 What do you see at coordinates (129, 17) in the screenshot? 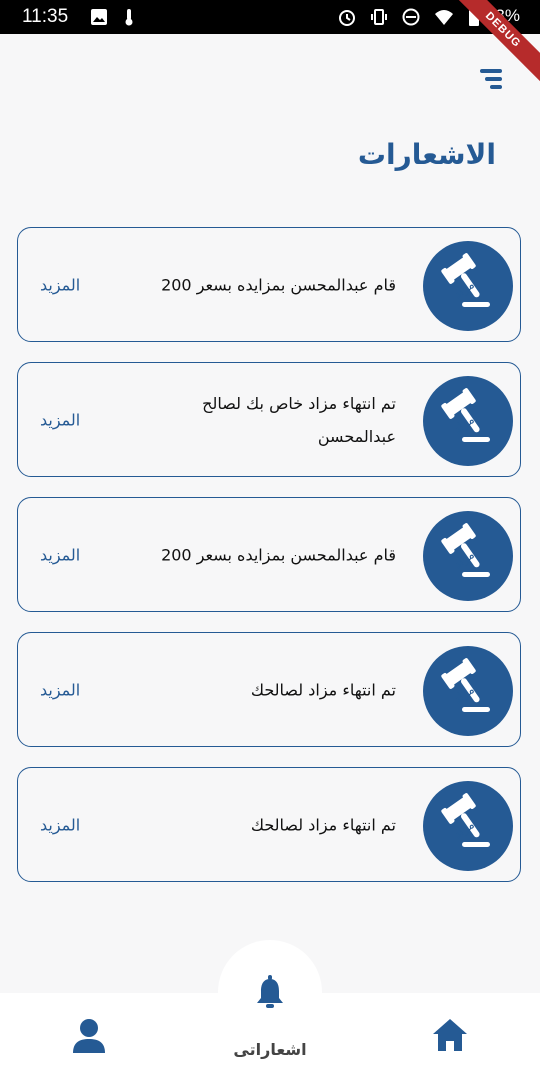
I see `thermometer-icon` at bounding box center [129, 17].